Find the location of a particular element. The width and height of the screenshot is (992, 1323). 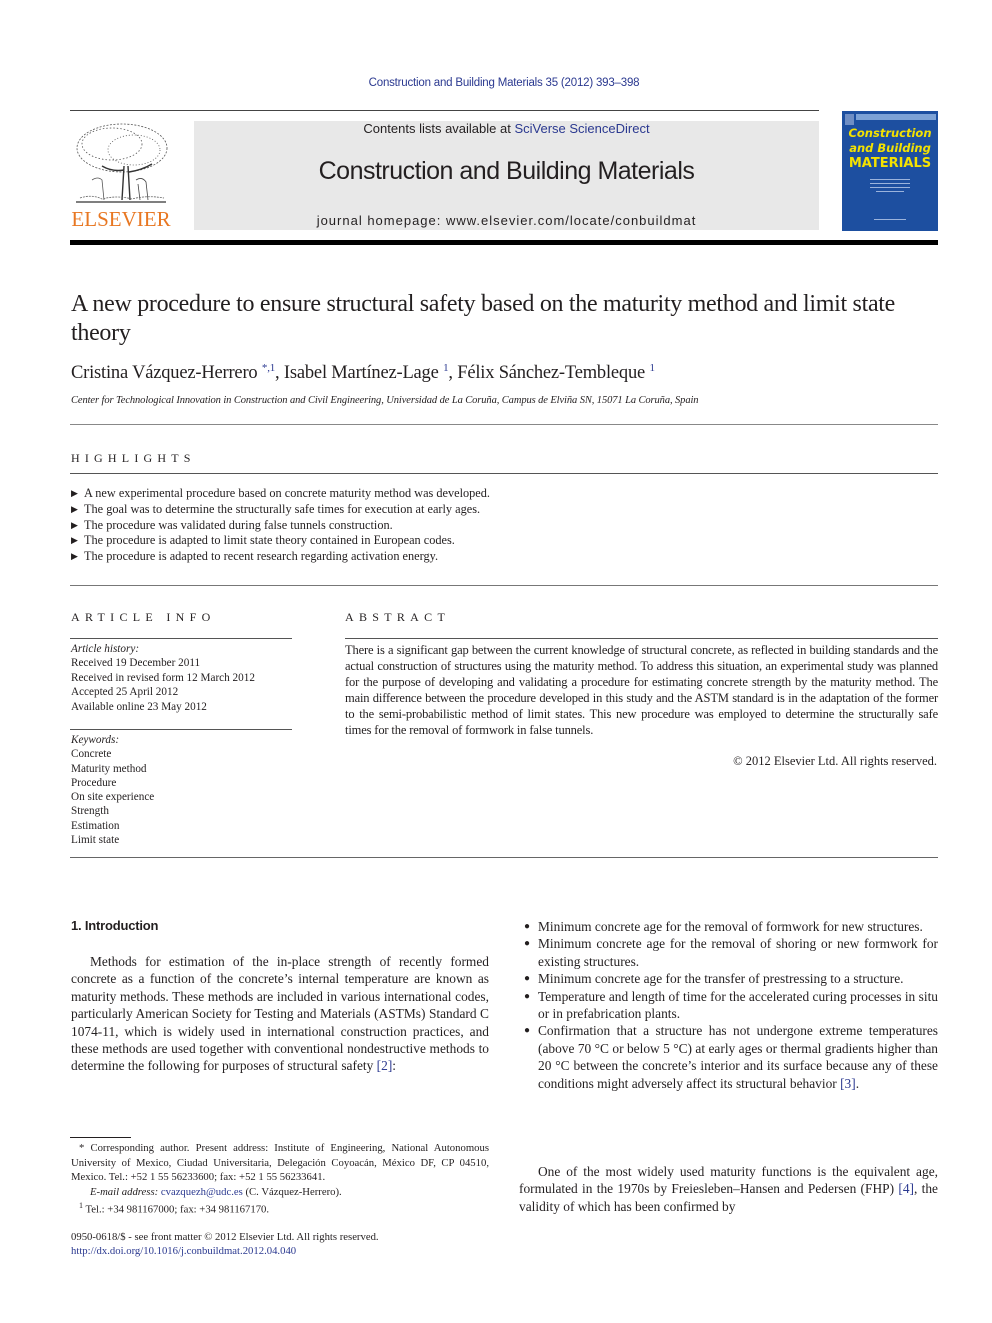

header-rule-bottom is located at coordinates (504, 242).